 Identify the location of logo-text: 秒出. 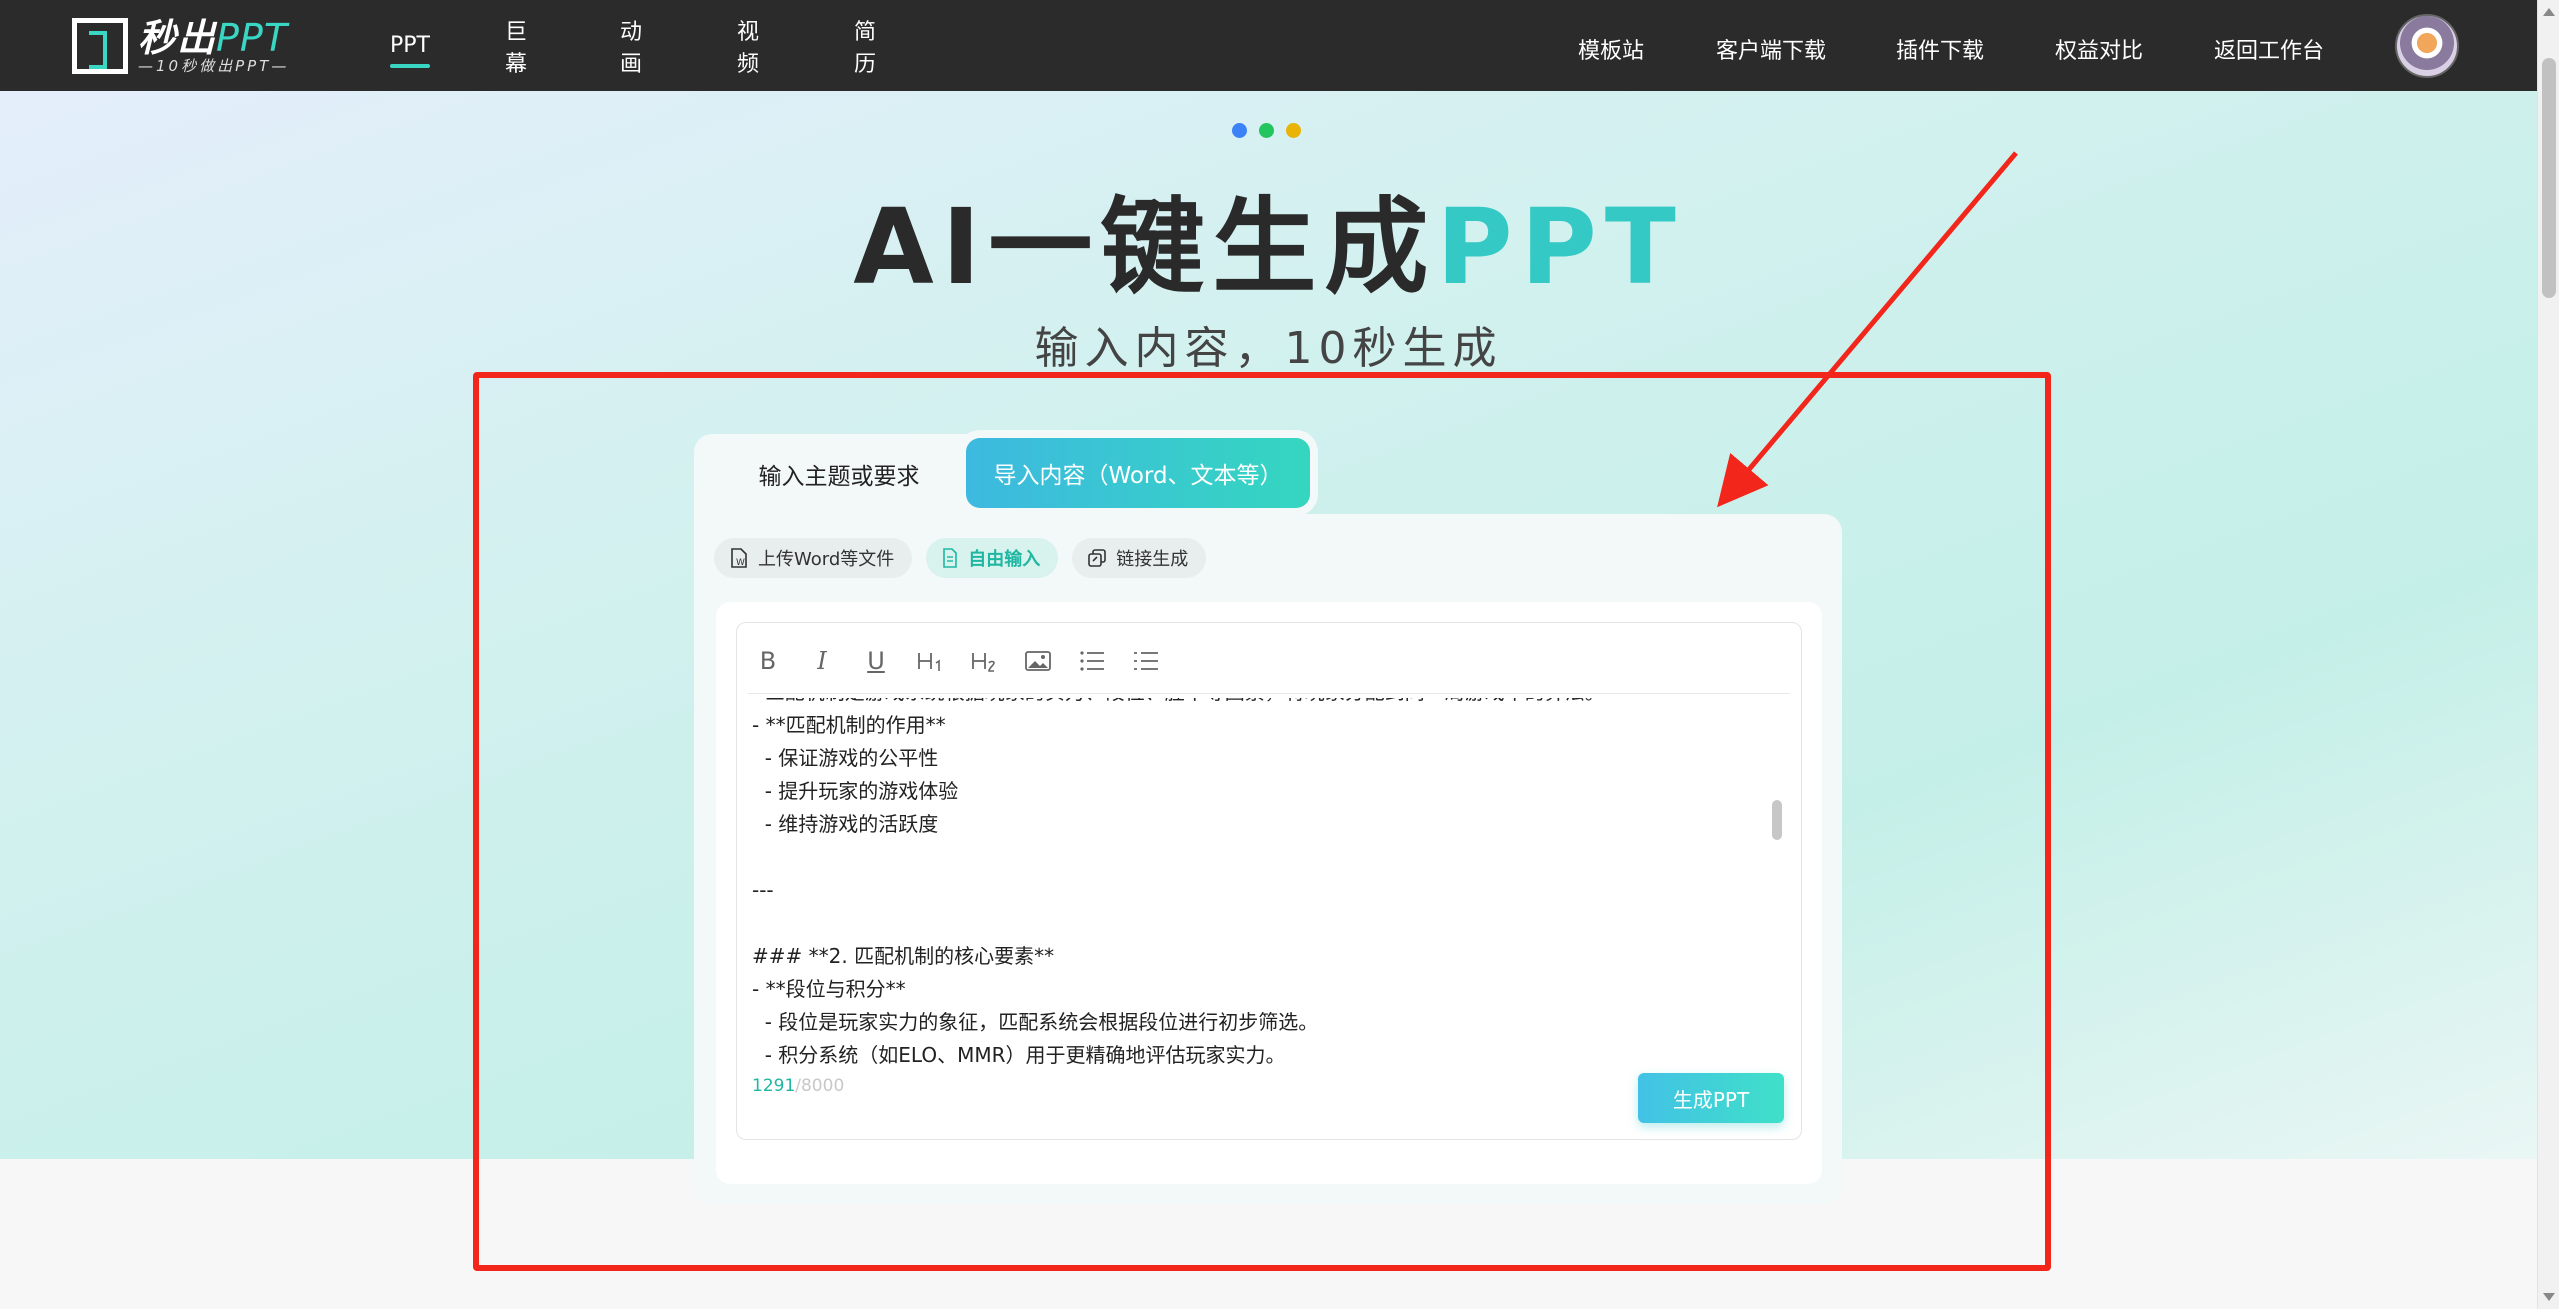
(177, 38).